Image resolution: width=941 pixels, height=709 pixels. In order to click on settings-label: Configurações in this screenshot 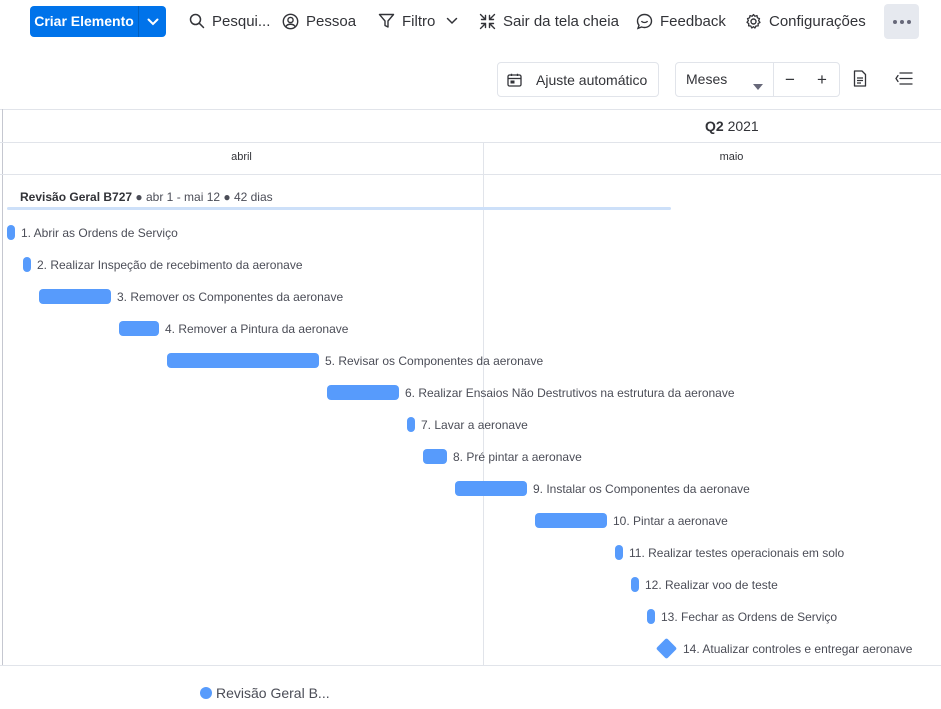, I will do `click(817, 21)`.